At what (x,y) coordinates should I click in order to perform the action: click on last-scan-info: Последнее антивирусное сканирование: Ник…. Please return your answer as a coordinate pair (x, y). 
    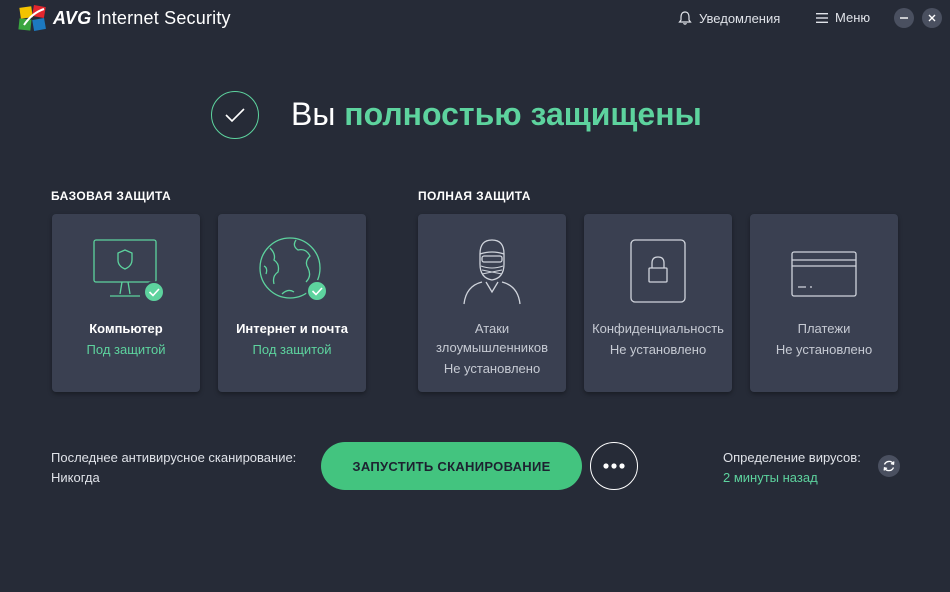
    Looking at the image, I should click on (173, 468).